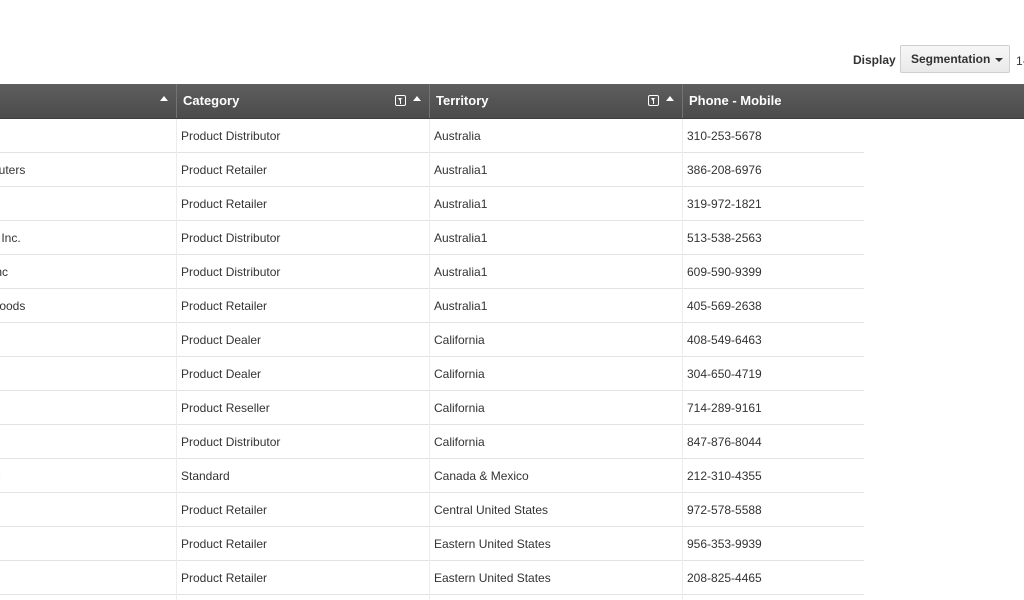 The width and height of the screenshot is (1024, 600). What do you see at coordinates (724, 476) in the screenshot?
I see `cell-phone-mobile: 212-310-4355` at bounding box center [724, 476].